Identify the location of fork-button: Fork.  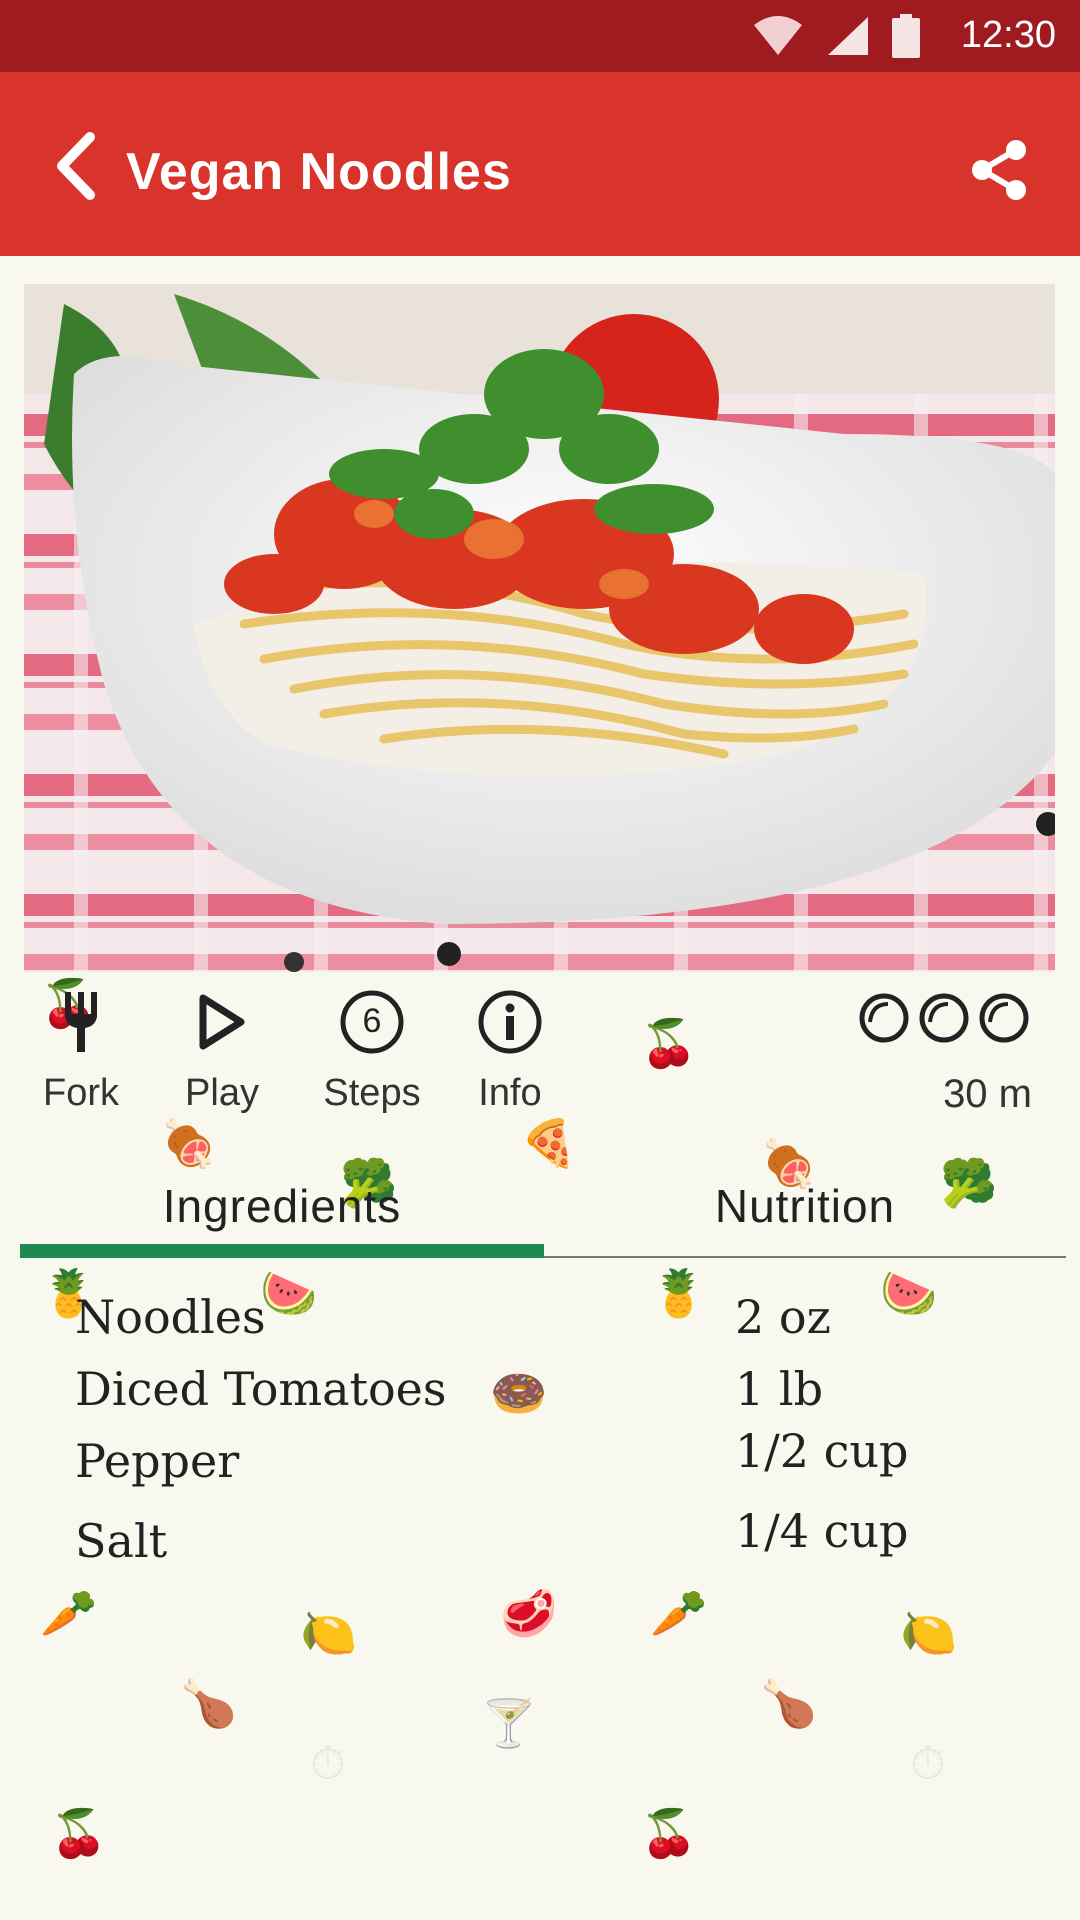
(81, 1052).